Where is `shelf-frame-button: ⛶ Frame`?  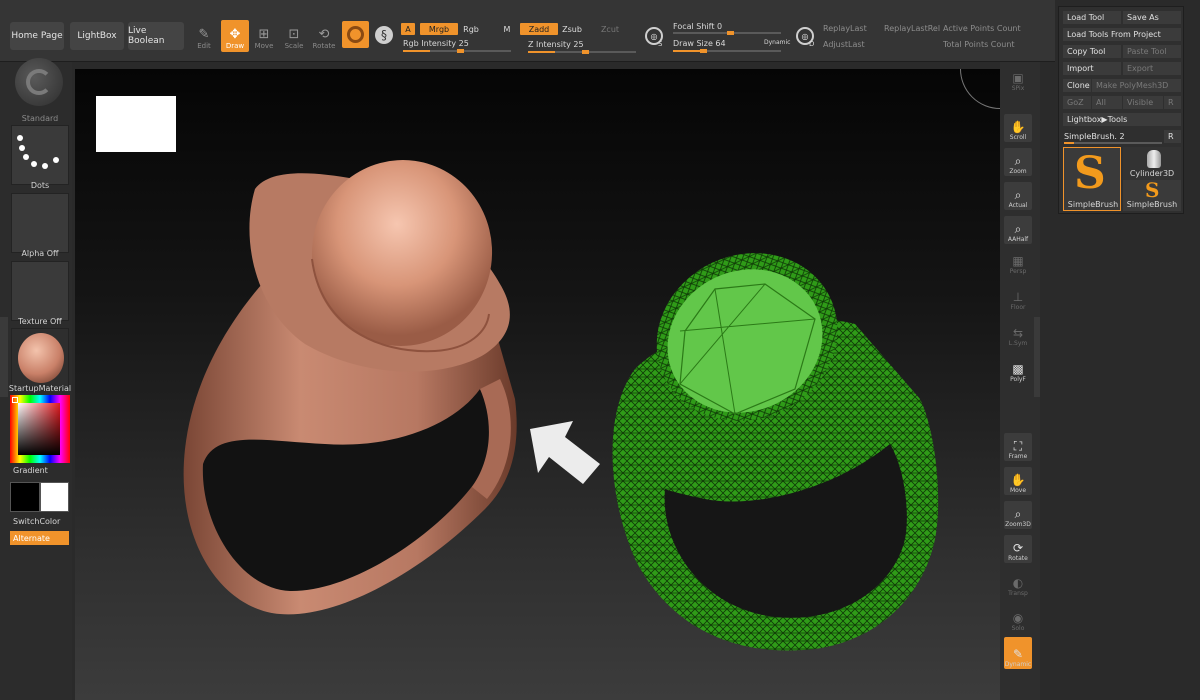 shelf-frame-button: ⛶ Frame is located at coordinates (1018, 447).